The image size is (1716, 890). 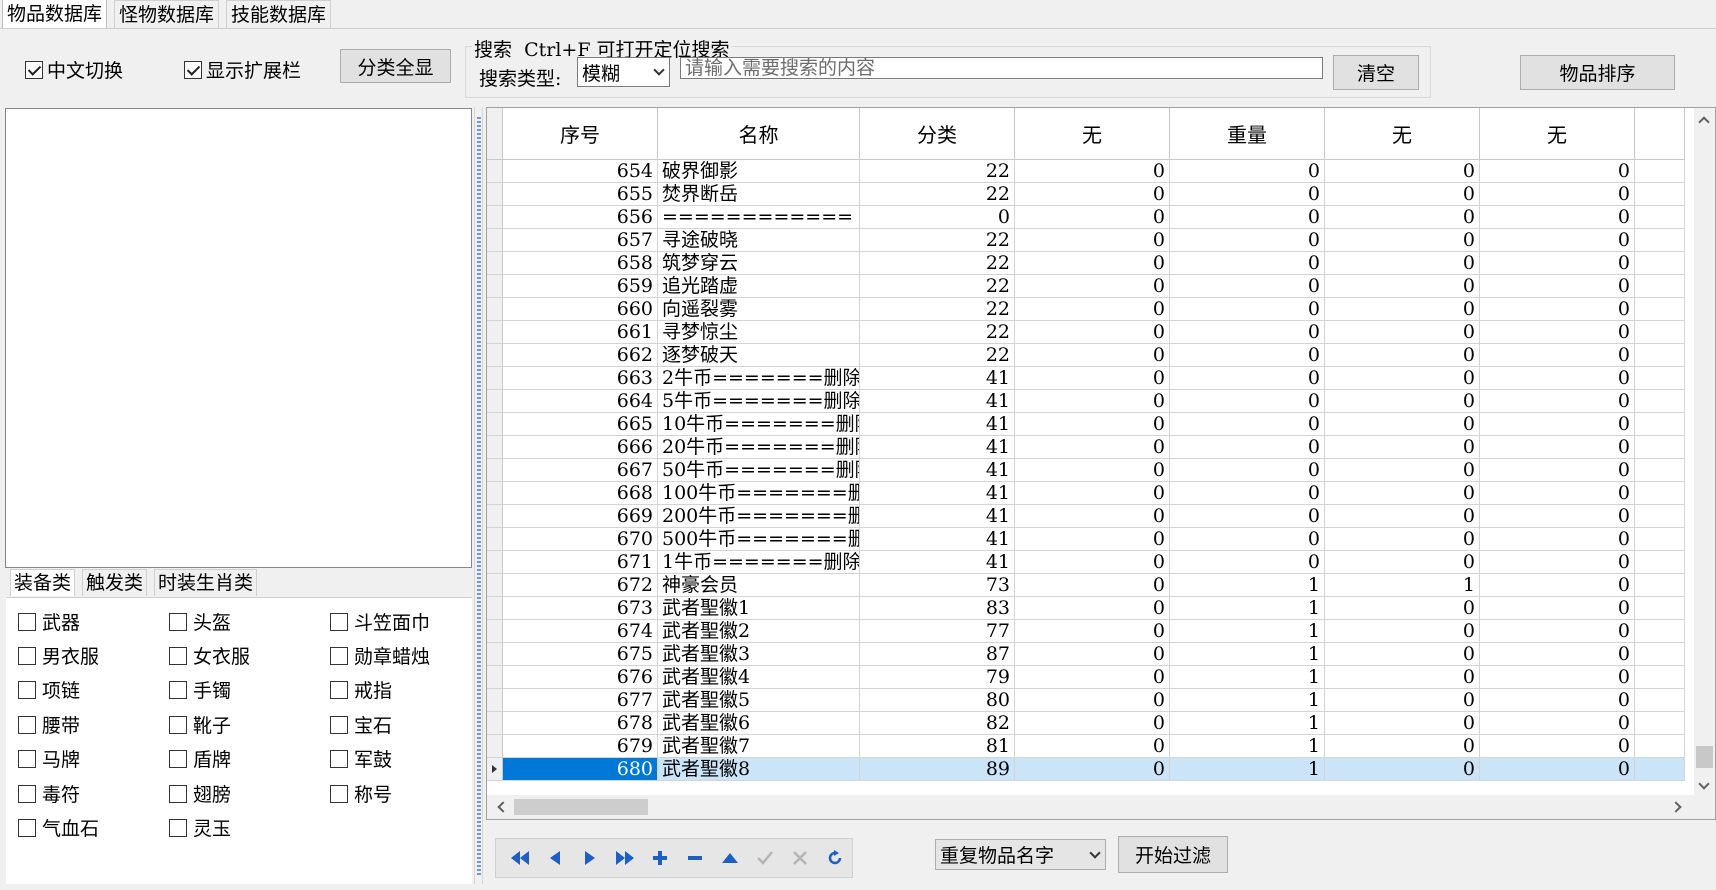 What do you see at coordinates (759, 240) in the screenshot?
I see `table-cell: 寻途破晓` at bounding box center [759, 240].